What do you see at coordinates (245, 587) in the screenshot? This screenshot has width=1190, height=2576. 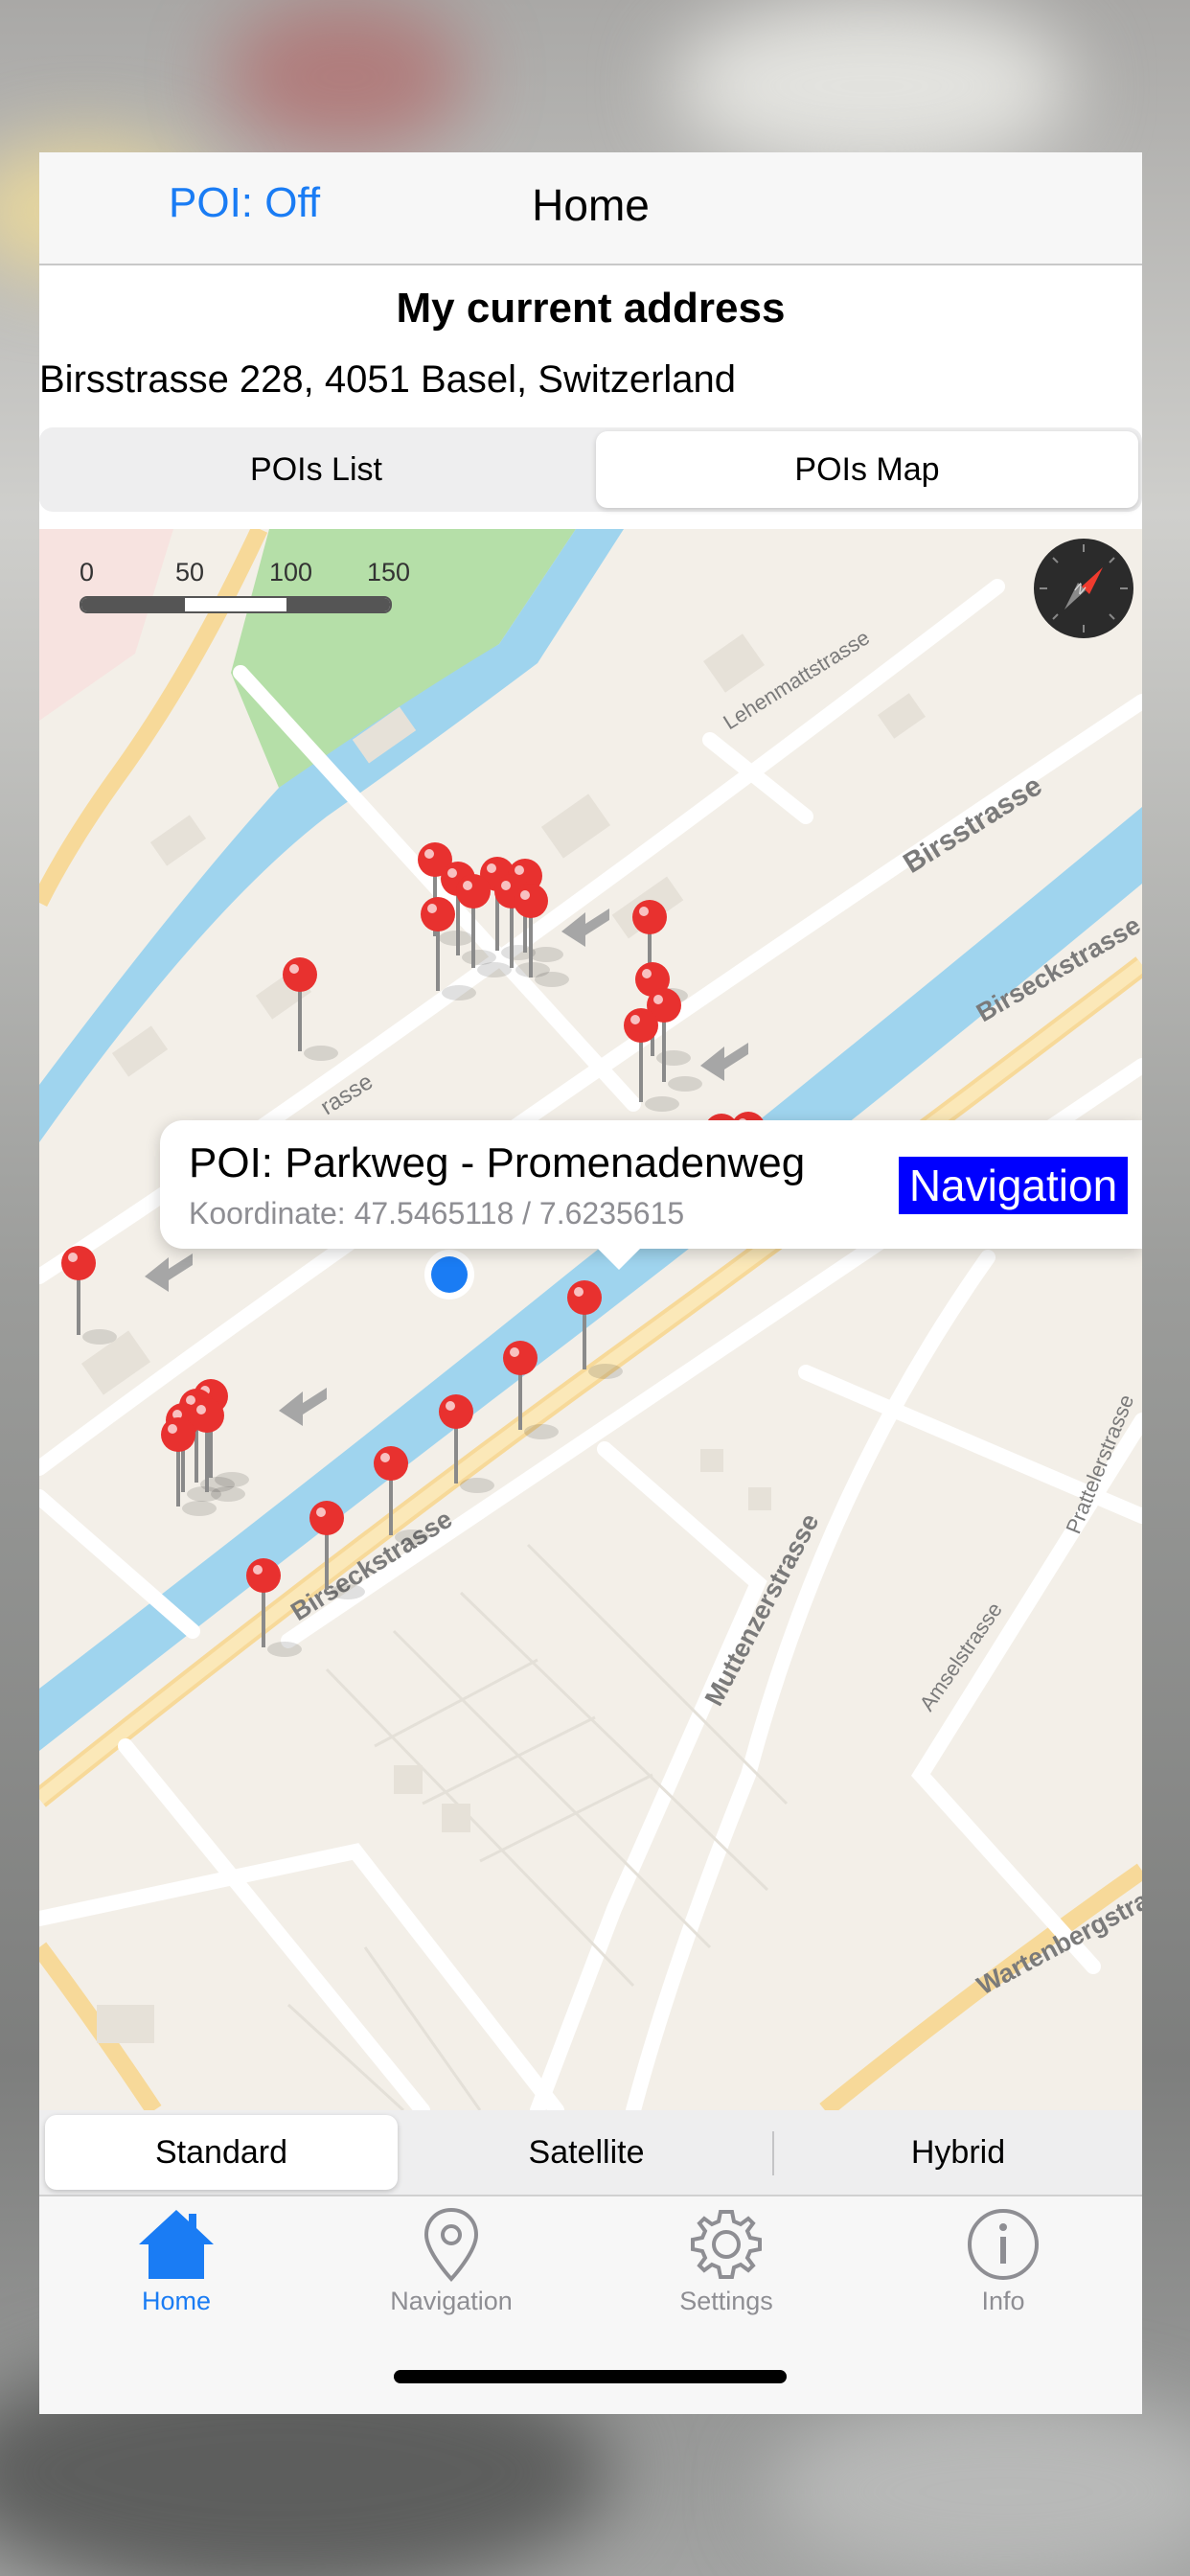 I see `map-scale: 0 50 100 150 m` at bounding box center [245, 587].